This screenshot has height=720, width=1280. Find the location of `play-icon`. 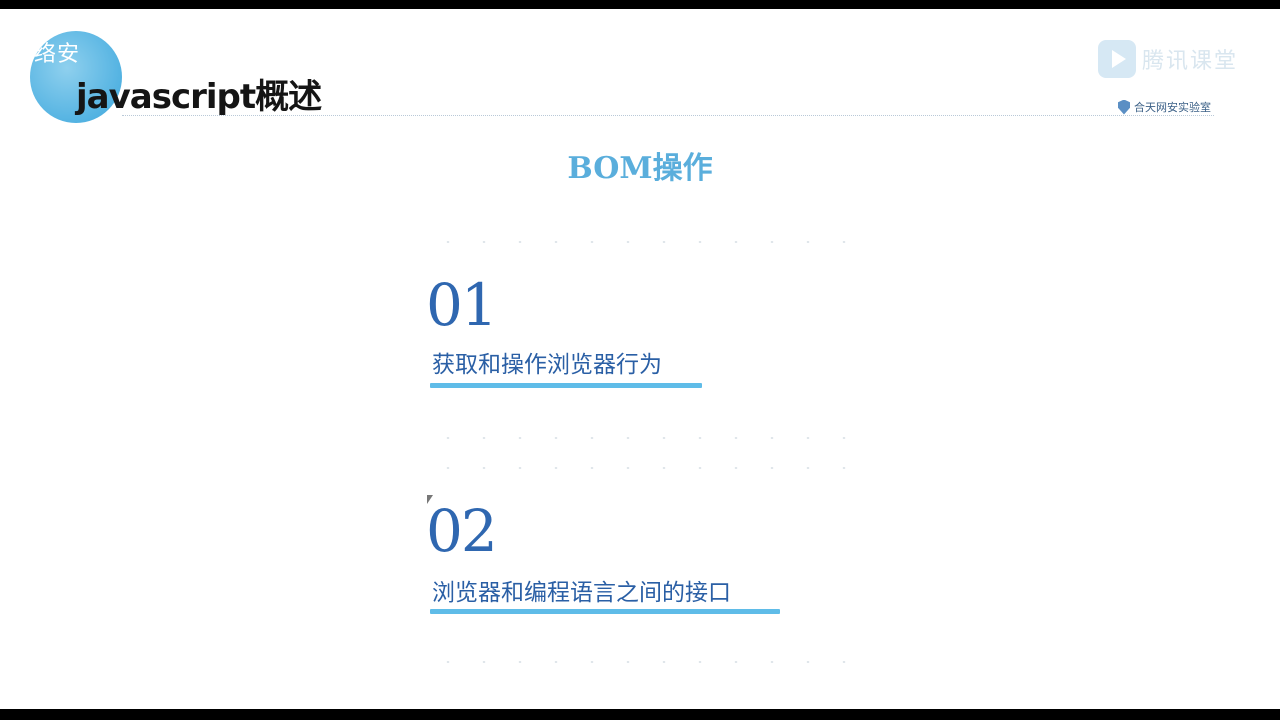

play-icon is located at coordinates (1117, 59).